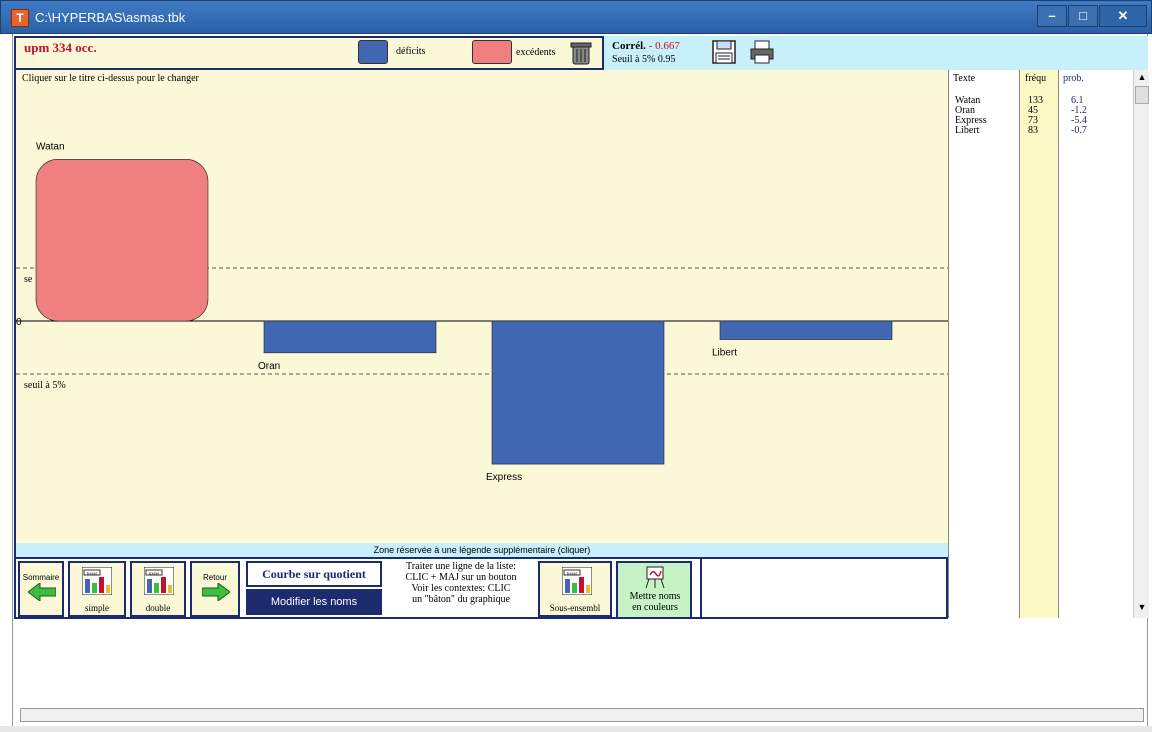  What do you see at coordinates (461, 599) in the screenshot?
I see `instruction-line: un "bâton" du graphique` at bounding box center [461, 599].